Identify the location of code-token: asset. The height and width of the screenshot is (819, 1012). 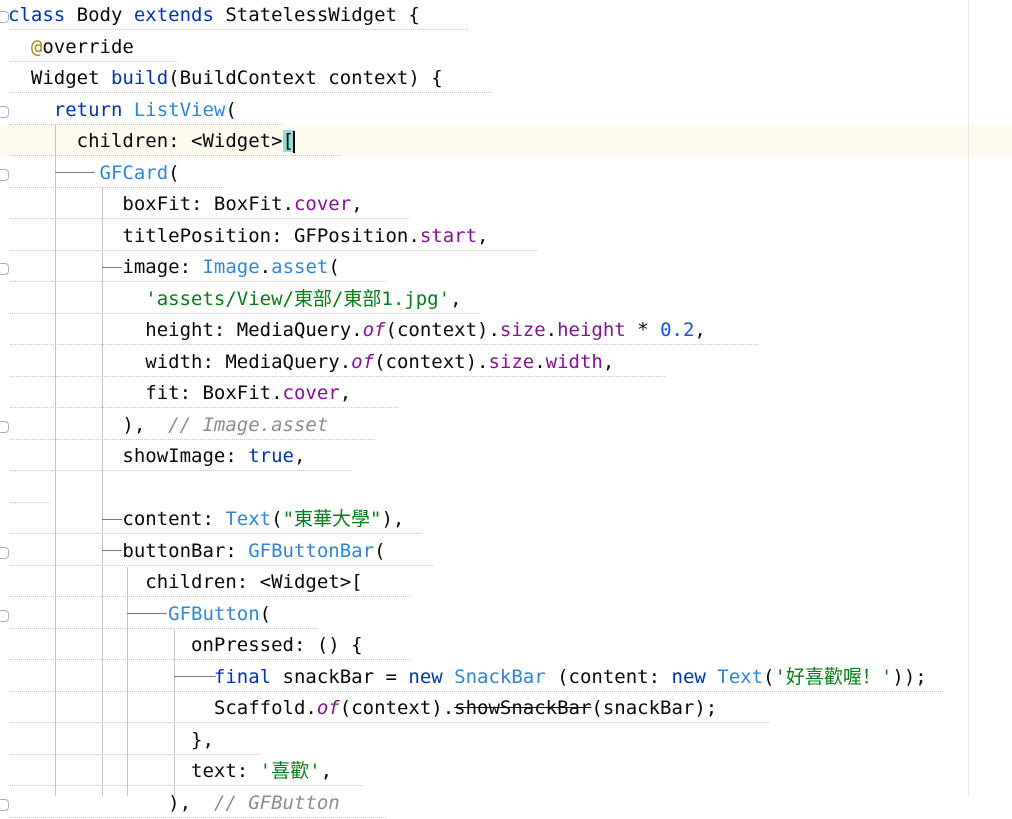
(299, 267).